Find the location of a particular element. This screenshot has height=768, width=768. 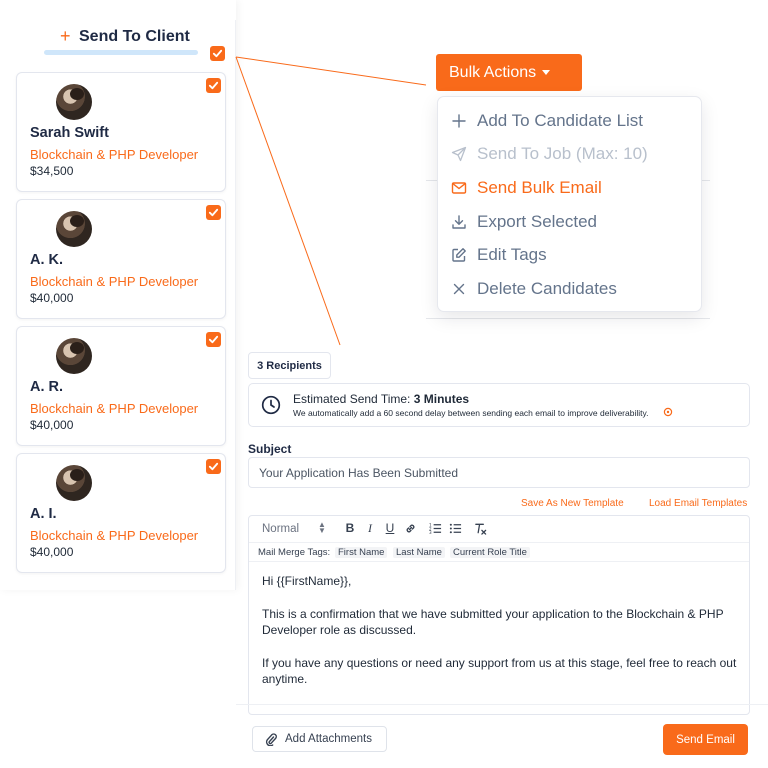

menu-item-send-to-job: Send To Job (Max: 10) is located at coordinates (569, 154).